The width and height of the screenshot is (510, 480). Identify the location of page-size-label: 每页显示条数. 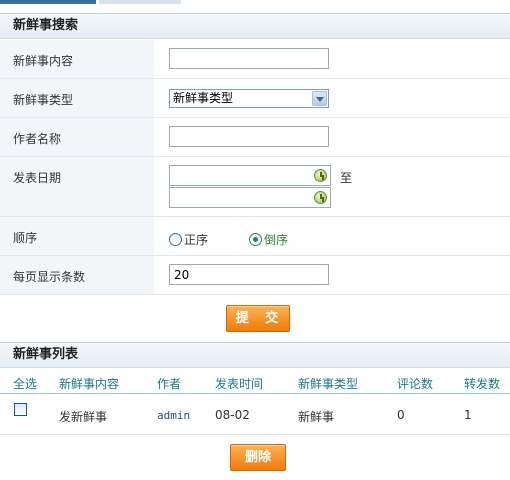
(49, 277).